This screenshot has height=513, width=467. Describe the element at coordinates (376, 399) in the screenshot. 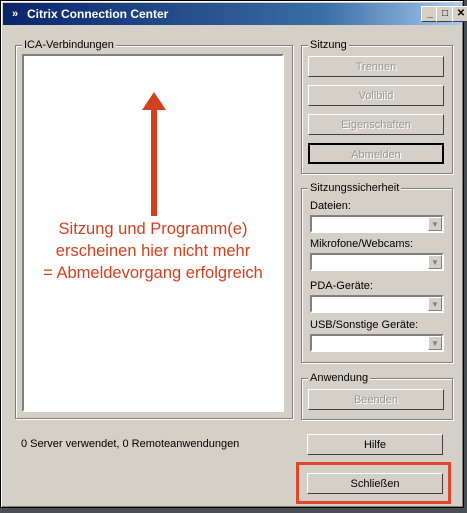

I see `end-application-button: Beenden` at that location.